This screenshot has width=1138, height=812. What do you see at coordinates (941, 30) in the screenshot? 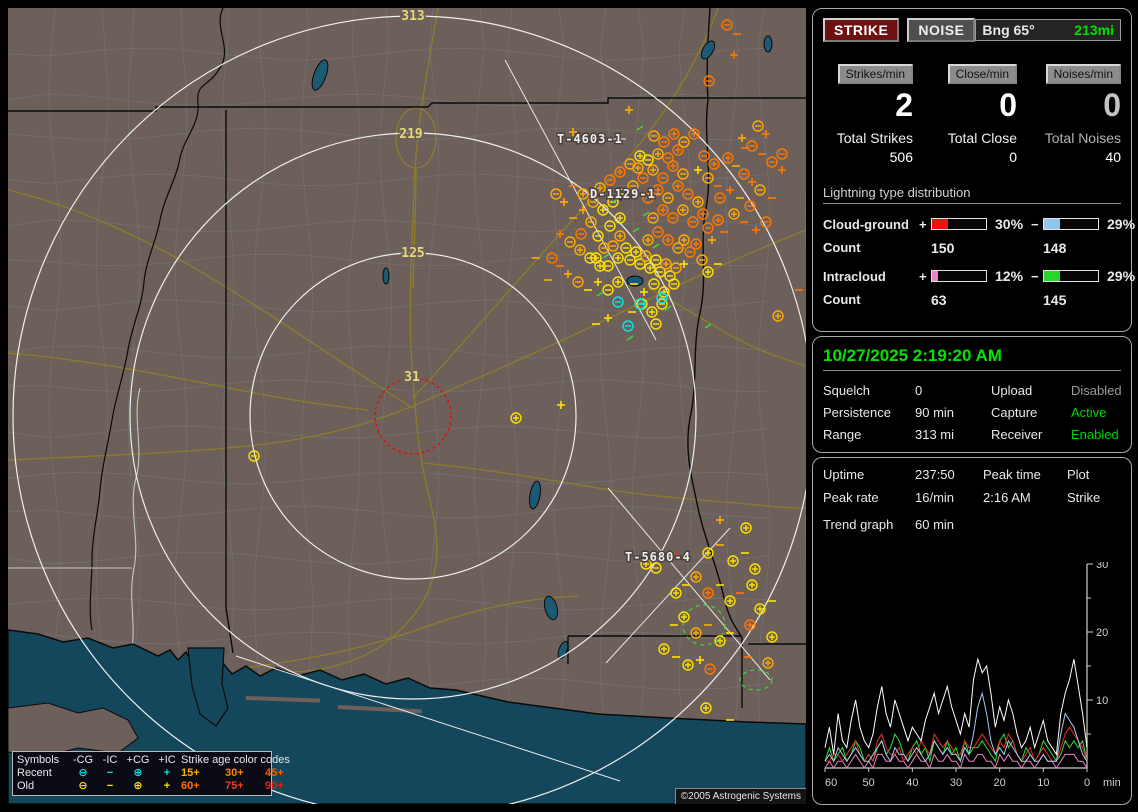
I see `noise-mode-button: NOISE` at bounding box center [941, 30].